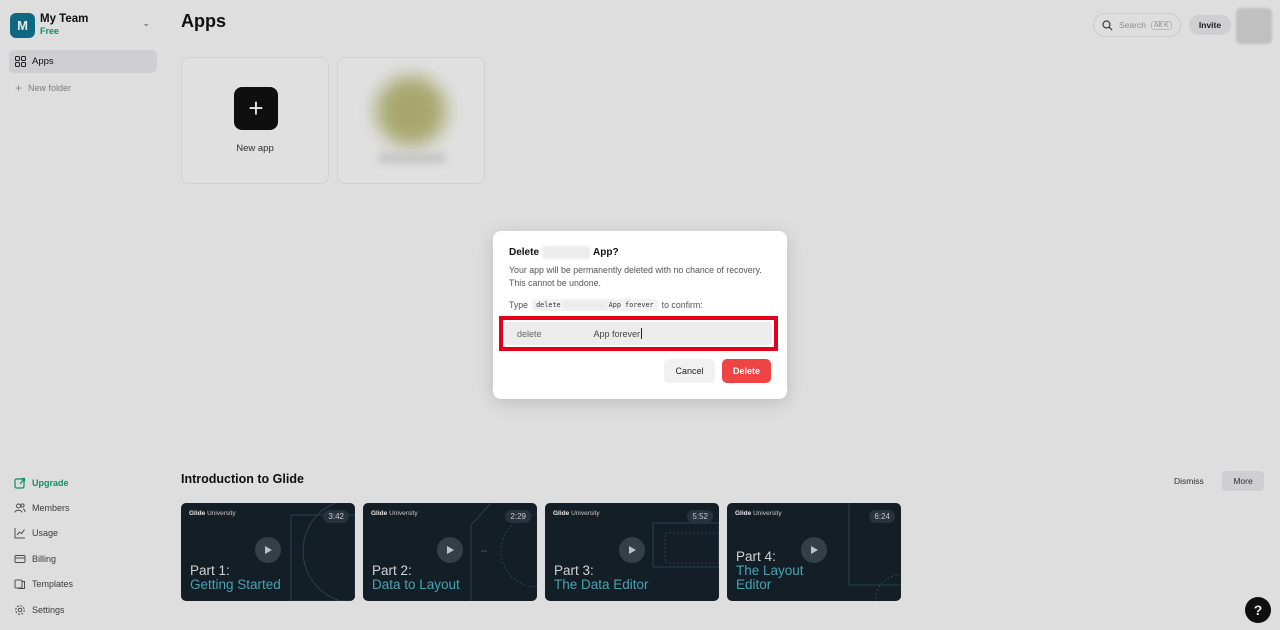  What do you see at coordinates (642, 333) in the screenshot?
I see `text-caret` at bounding box center [642, 333].